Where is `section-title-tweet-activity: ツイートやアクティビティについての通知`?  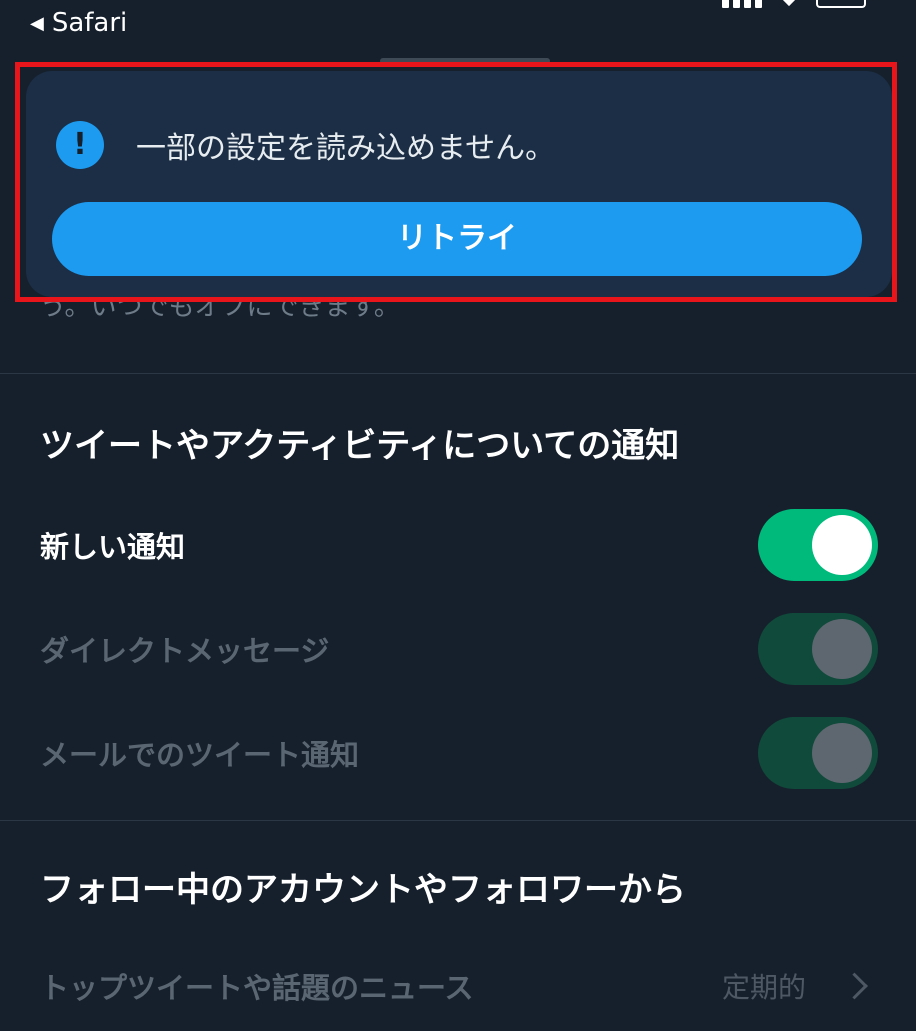 section-title-tweet-activity: ツイートやアクティビティについての通知 is located at coordinates (360, 446).